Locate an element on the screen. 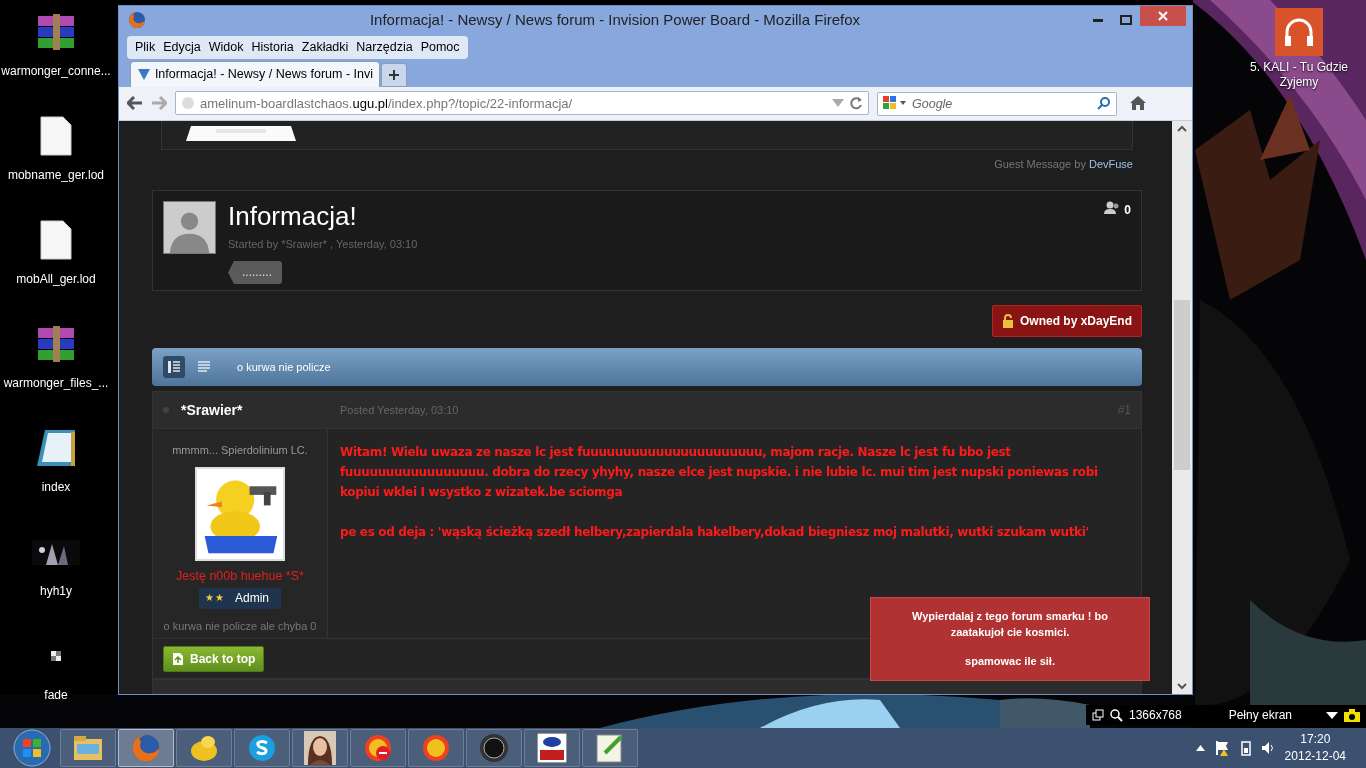 This screenshot has height=768, width=1366. menu-item: Pomoc is located at coordinates (440, 47).